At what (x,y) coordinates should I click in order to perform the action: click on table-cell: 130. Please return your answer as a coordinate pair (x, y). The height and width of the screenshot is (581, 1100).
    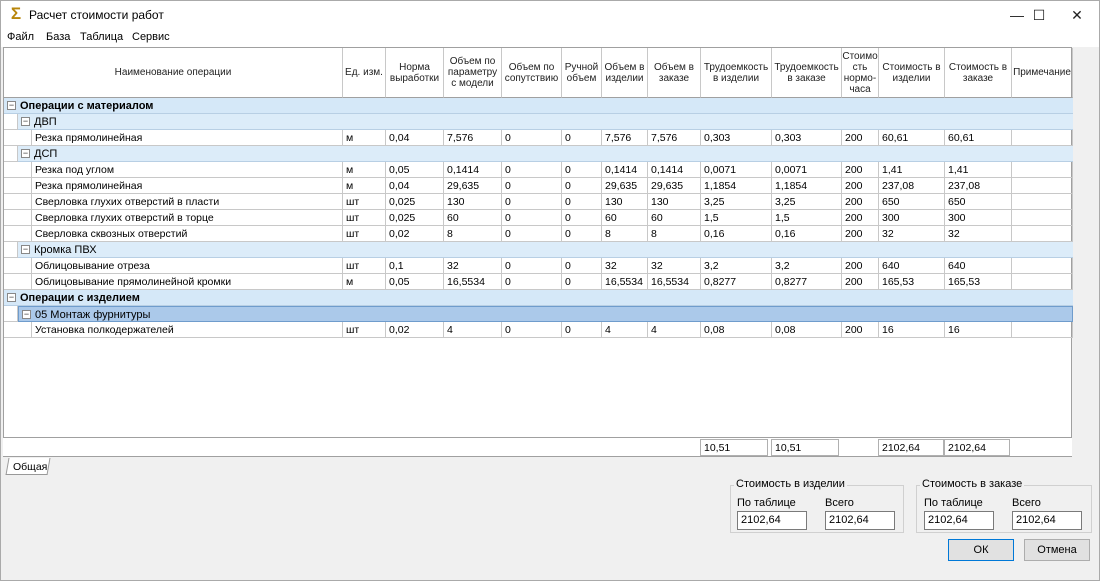
    Looking at the image, I should click on (625, 202).